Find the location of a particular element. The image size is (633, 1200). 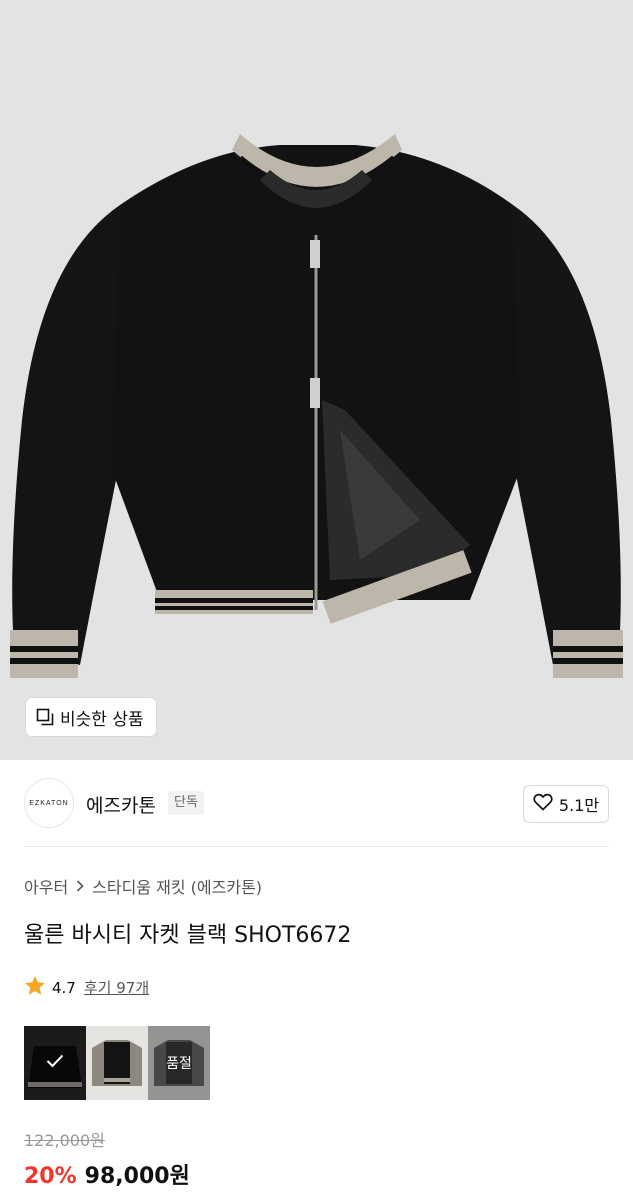

sold-out-label: 품절 is located at coordinates (179, 1064).